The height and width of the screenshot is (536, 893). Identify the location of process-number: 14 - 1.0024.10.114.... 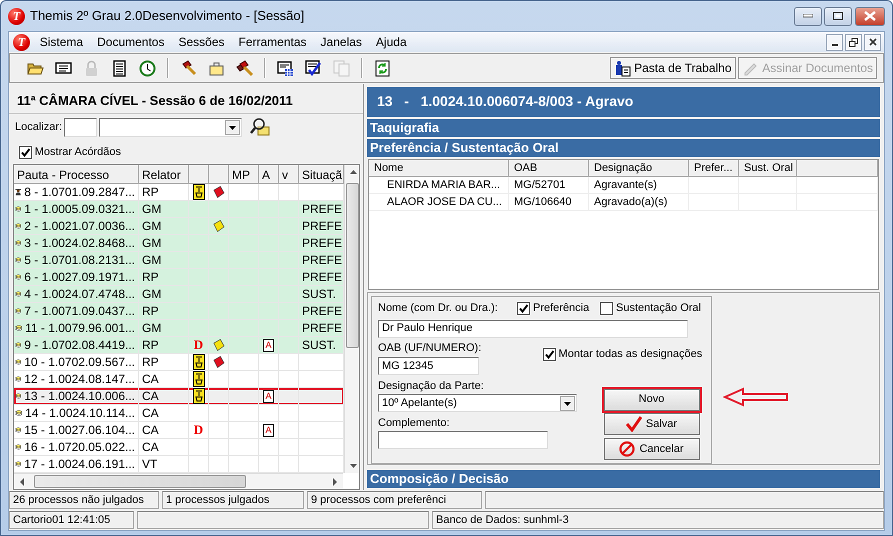
(80, 413).